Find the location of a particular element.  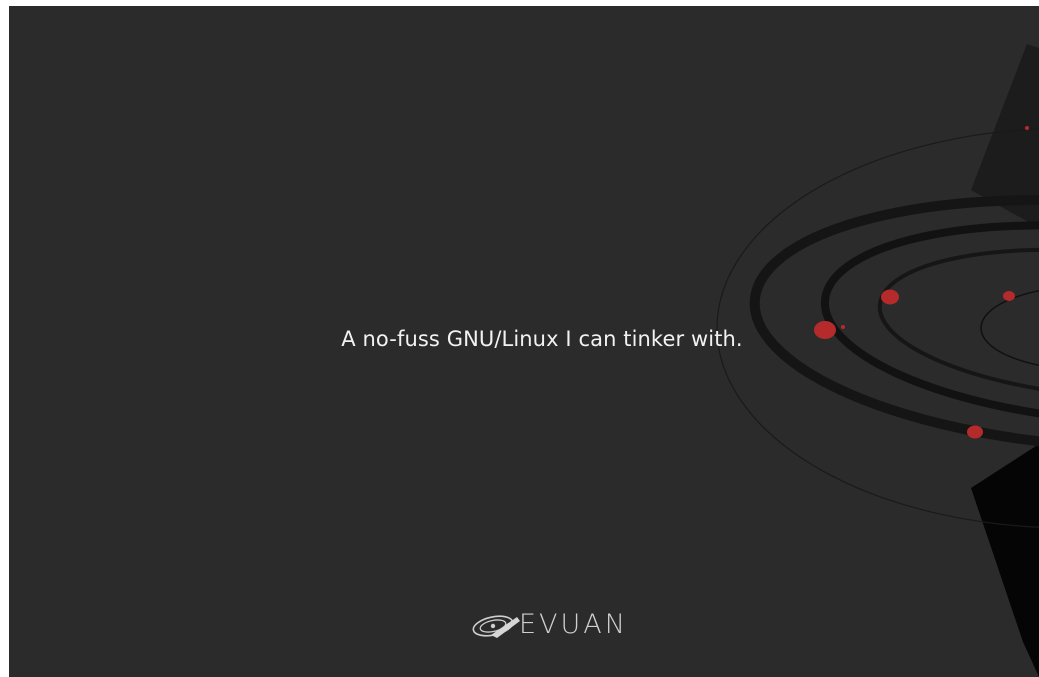

devuan-logo: EVUAN is located at coordinates (549, 625).